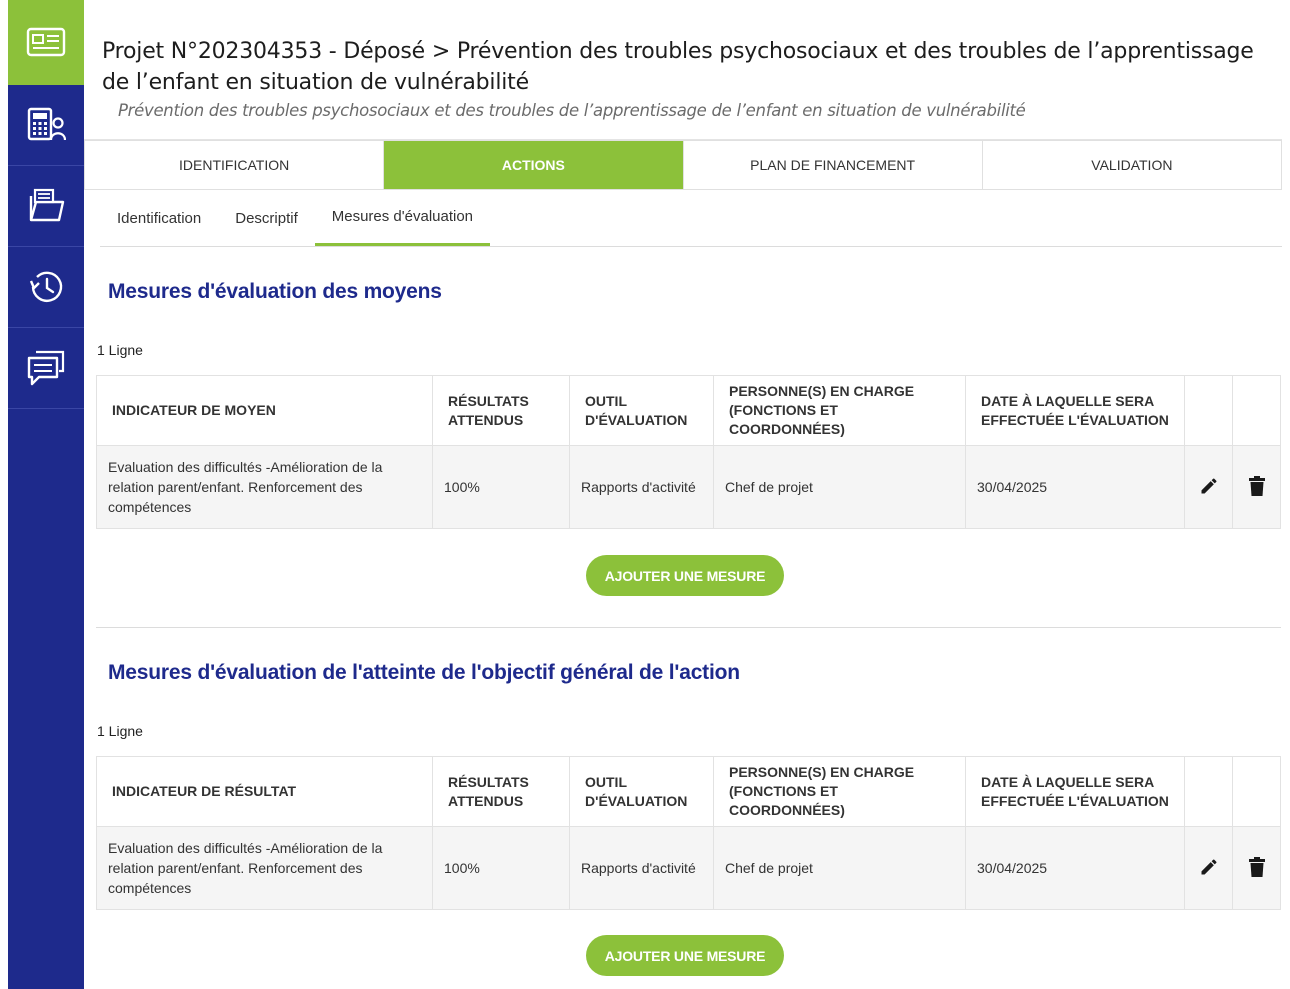 The height and width of the screenshot is (989, 1290). I want to click on section-divider, so click(688, 627).